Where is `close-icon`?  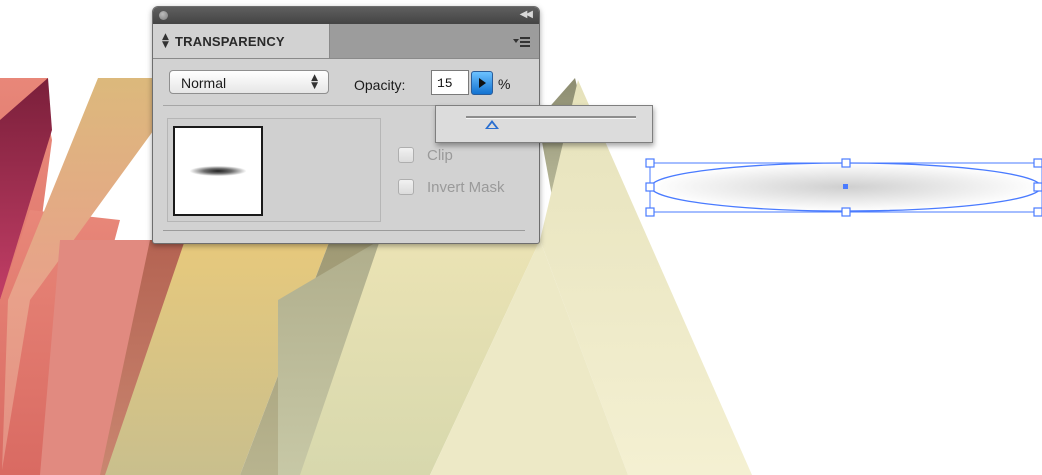
close-icon is located at coordinates (163, 15).